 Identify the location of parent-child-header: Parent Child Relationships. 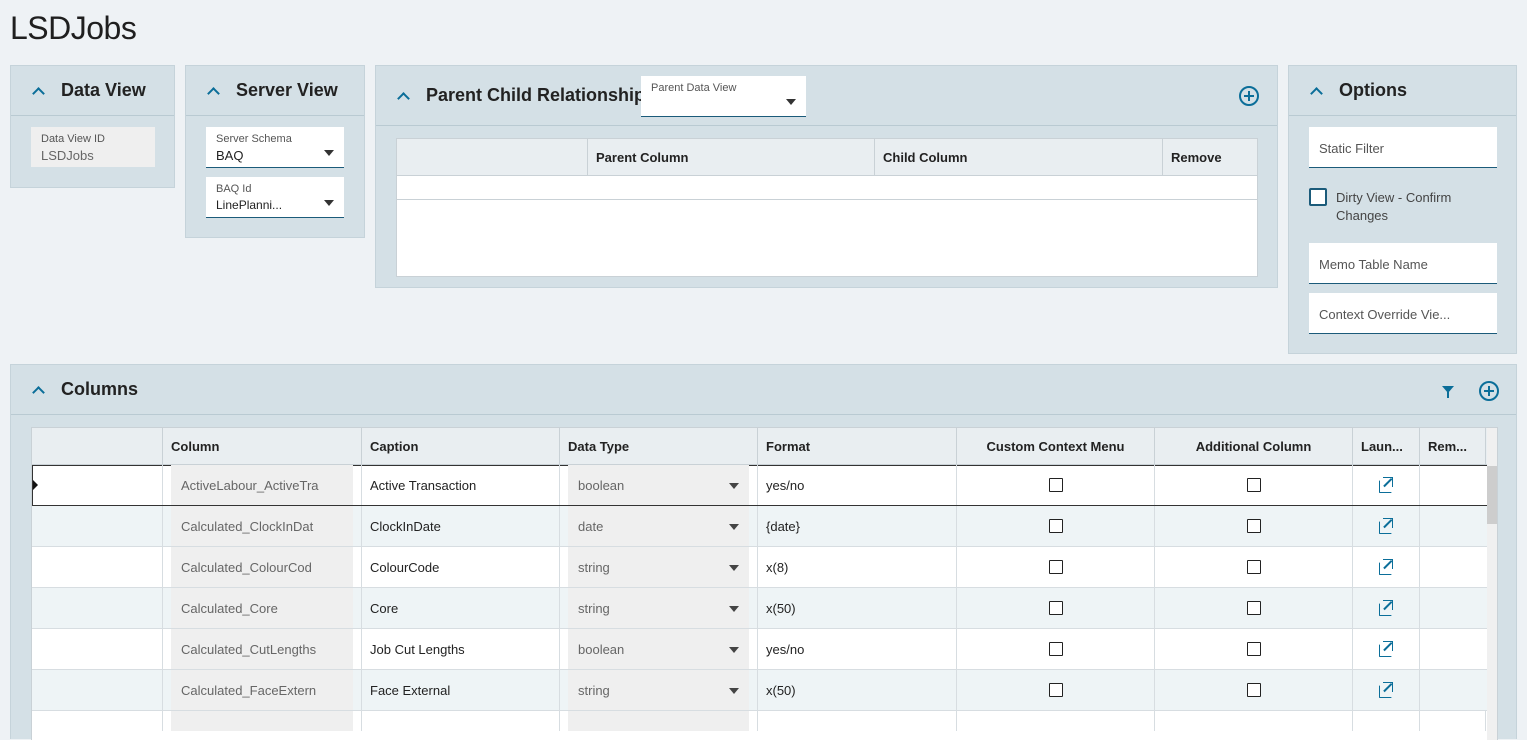
(826, 96).